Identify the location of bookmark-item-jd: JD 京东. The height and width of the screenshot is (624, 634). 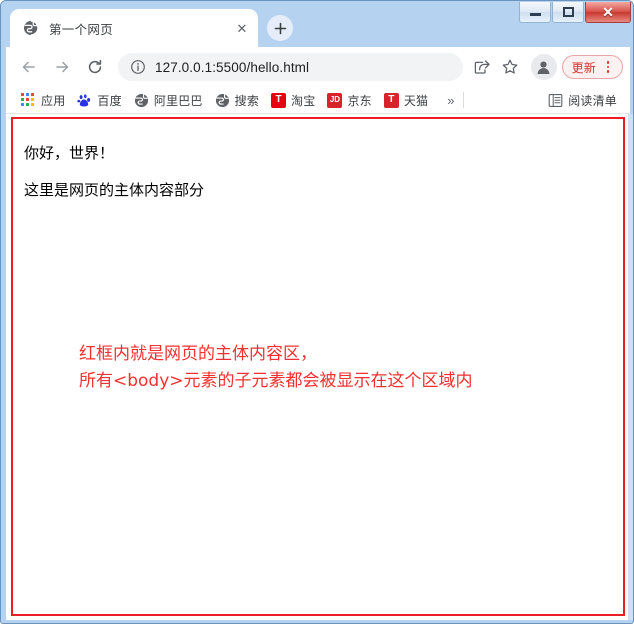
(349, 100).